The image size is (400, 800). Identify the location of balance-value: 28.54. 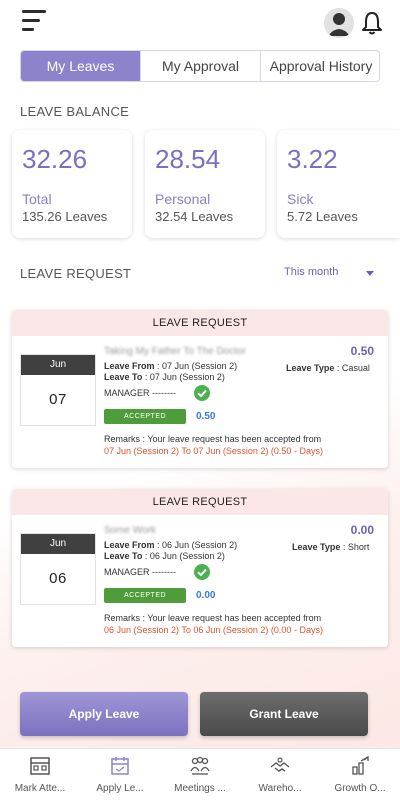
(188, 159).